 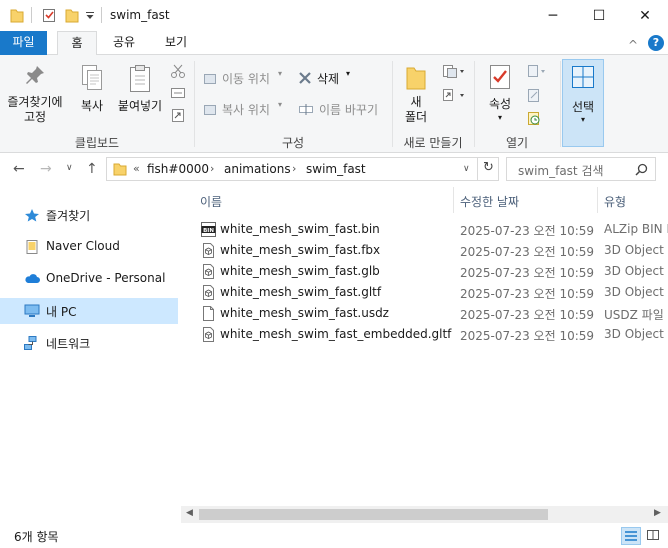 What do you see at coordinates (246, 110) in the screenshot?
I see `copy-to-label: 복사 위치` at bounding box center [246, 110].